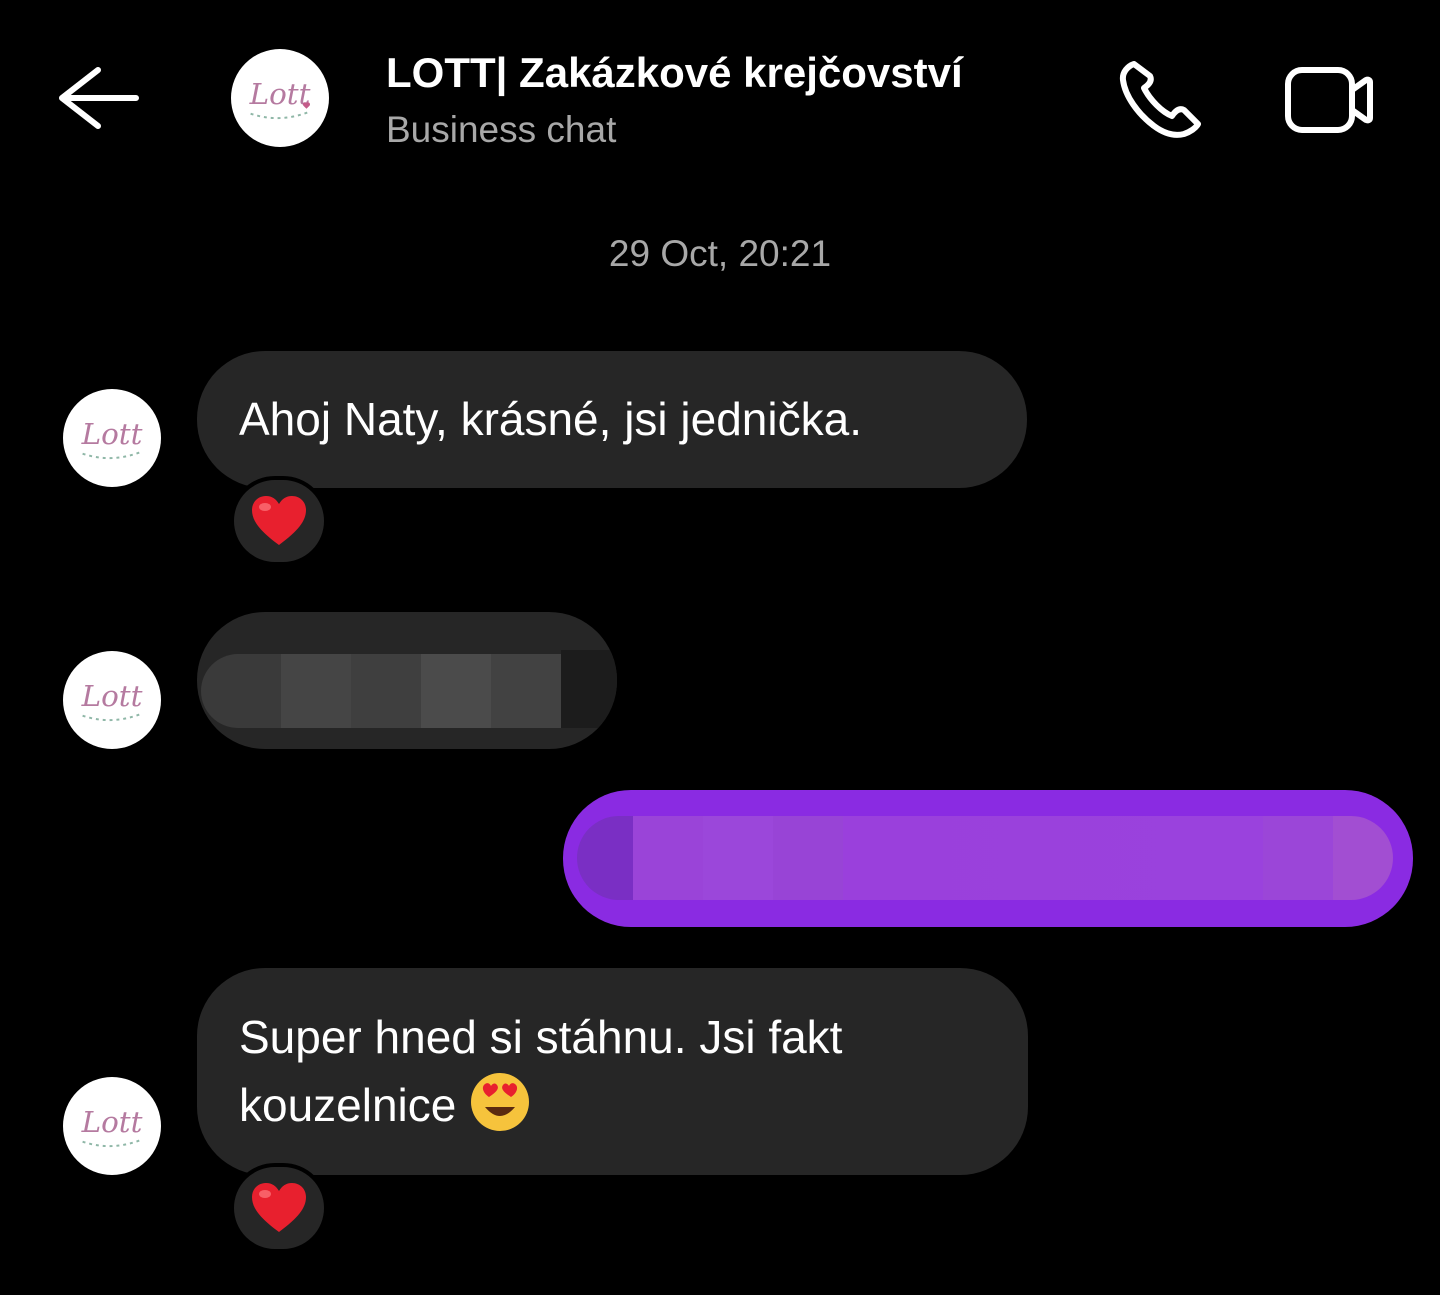  I want to click on video-camera-icon, so click(1329, 100).